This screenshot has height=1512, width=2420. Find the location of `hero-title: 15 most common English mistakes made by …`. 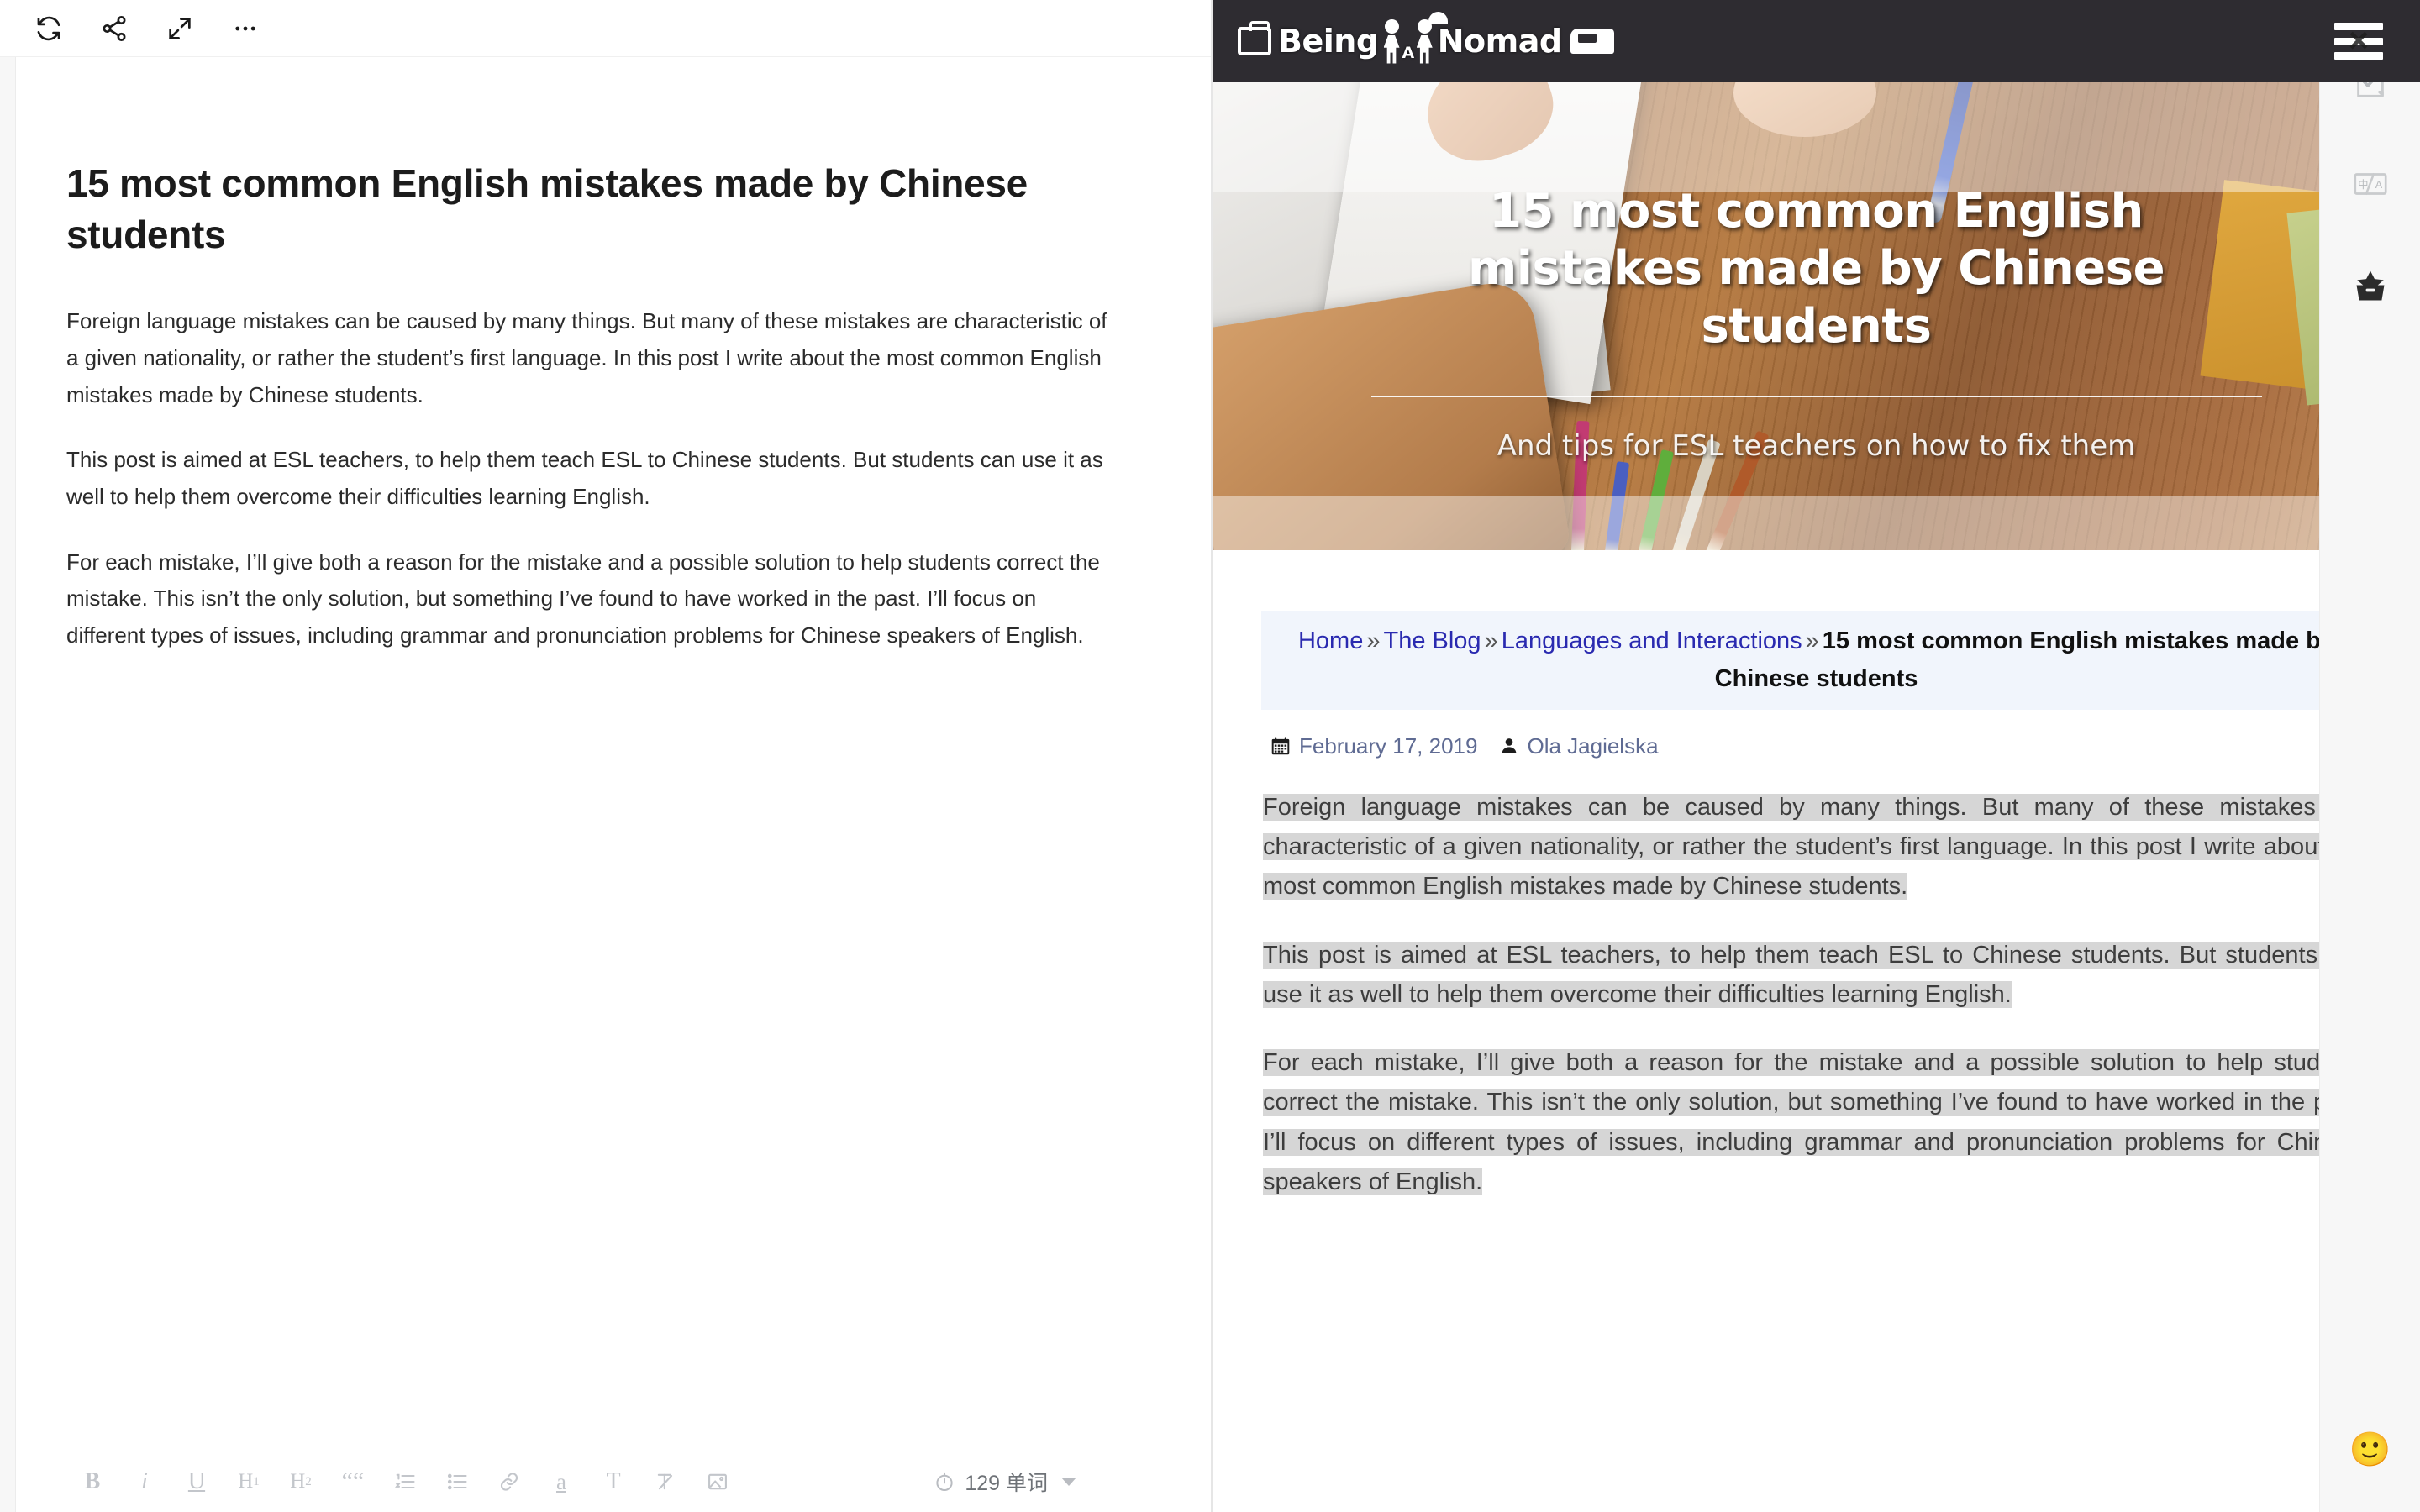

hero-title: 15 most common English mistakes made by … is located at coordinates (1816, 269).